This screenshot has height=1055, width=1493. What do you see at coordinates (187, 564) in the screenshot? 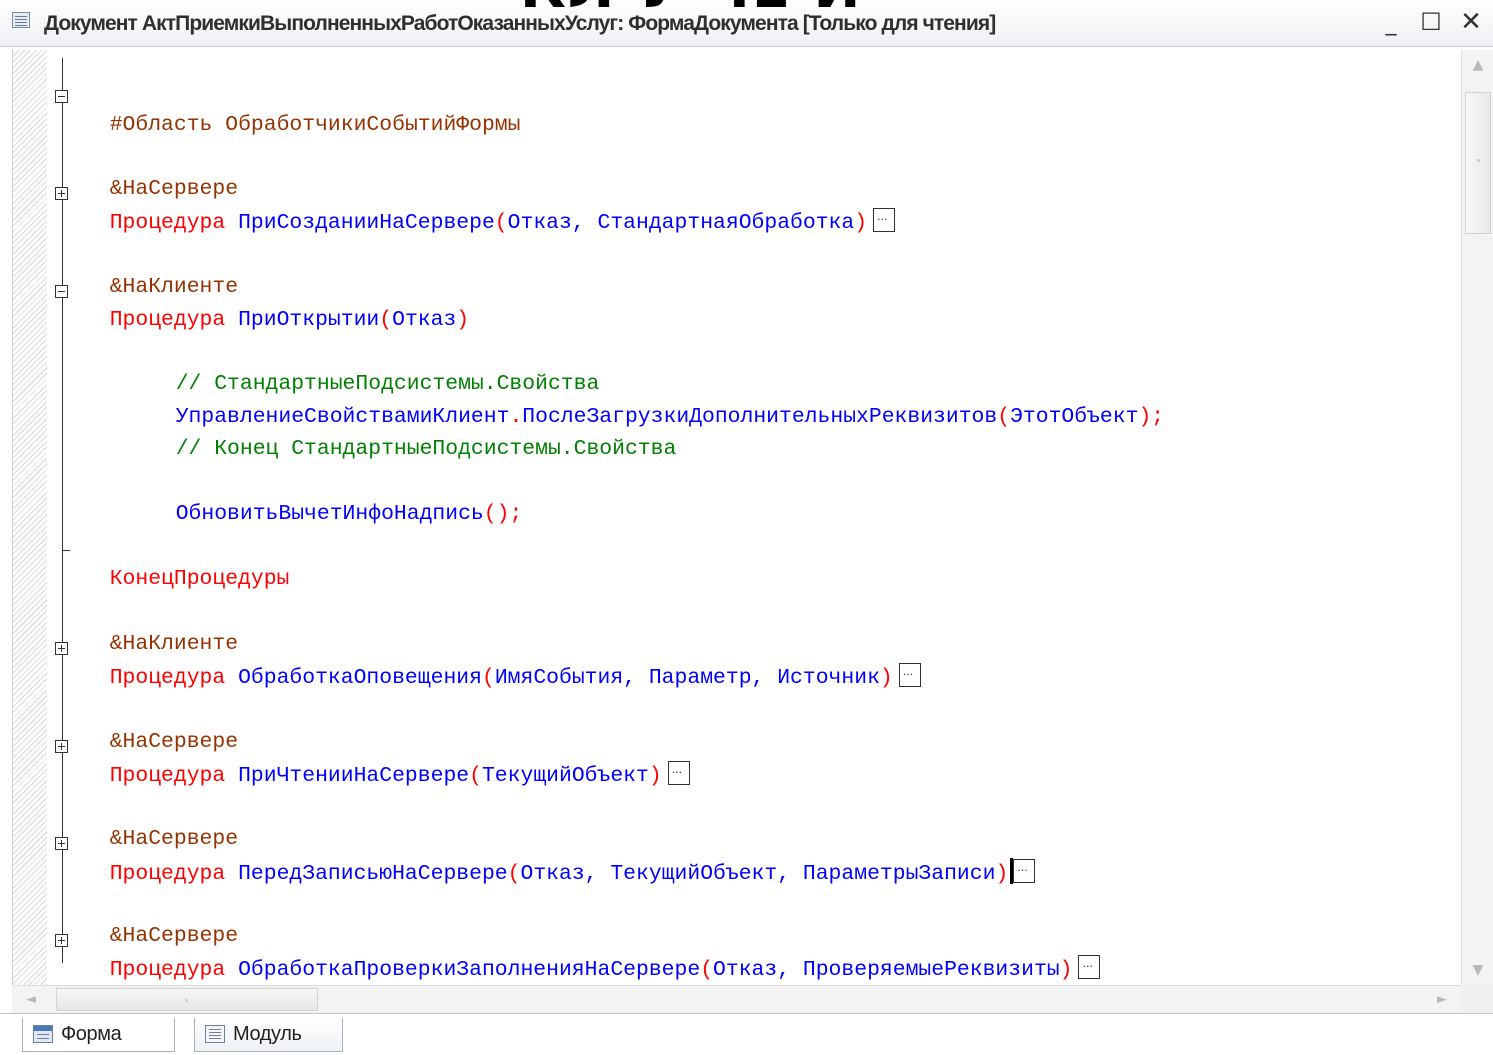
I see `code-line-end-procedure: КонецПроцедуры` at bounding box center [187, 564].